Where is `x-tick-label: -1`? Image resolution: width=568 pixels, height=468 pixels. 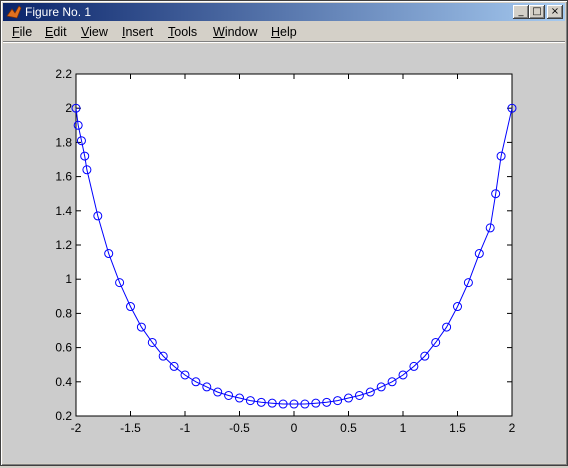
x-tick-label: -1 is located at coordinates (185, 428).